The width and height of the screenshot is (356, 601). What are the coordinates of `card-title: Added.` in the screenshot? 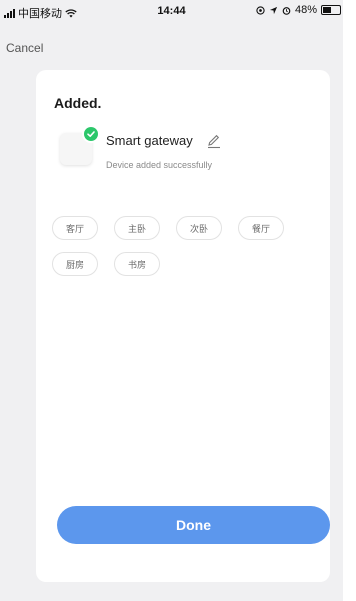 It's located at (78, 103).